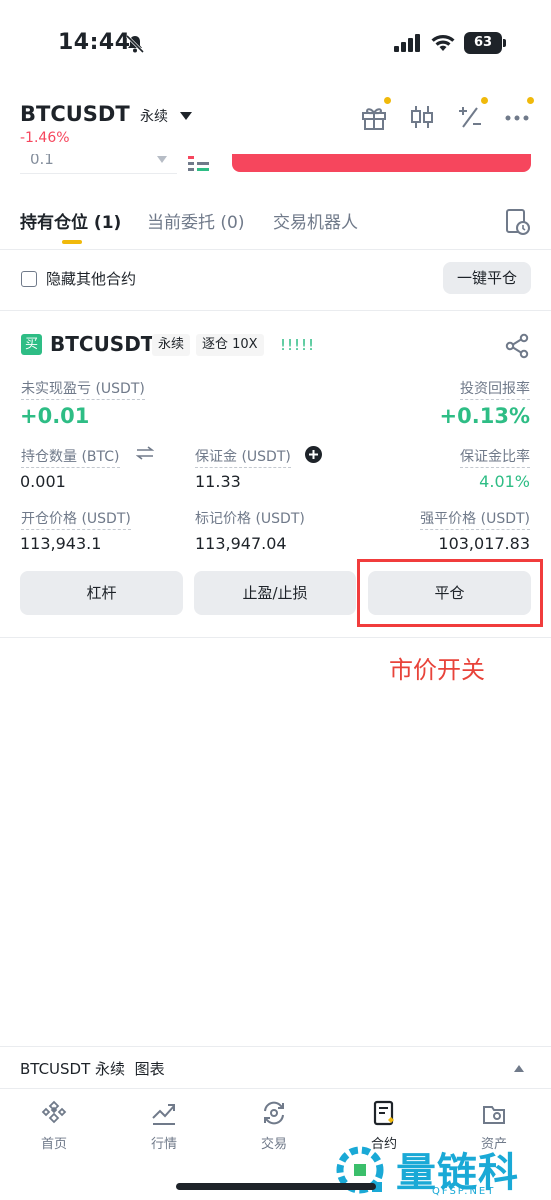  Describe the element at coordinates (29, 279) in the screenshot. I see `hide-other-checkbox` at that location.